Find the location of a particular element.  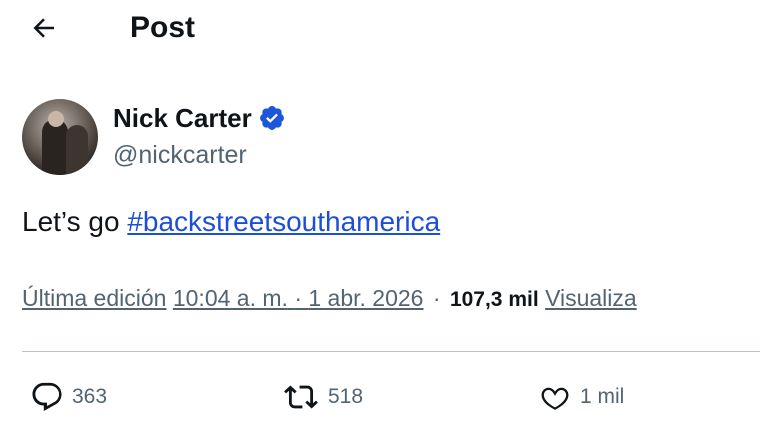

arrow-left-icon is located at coordinates (43, 28).